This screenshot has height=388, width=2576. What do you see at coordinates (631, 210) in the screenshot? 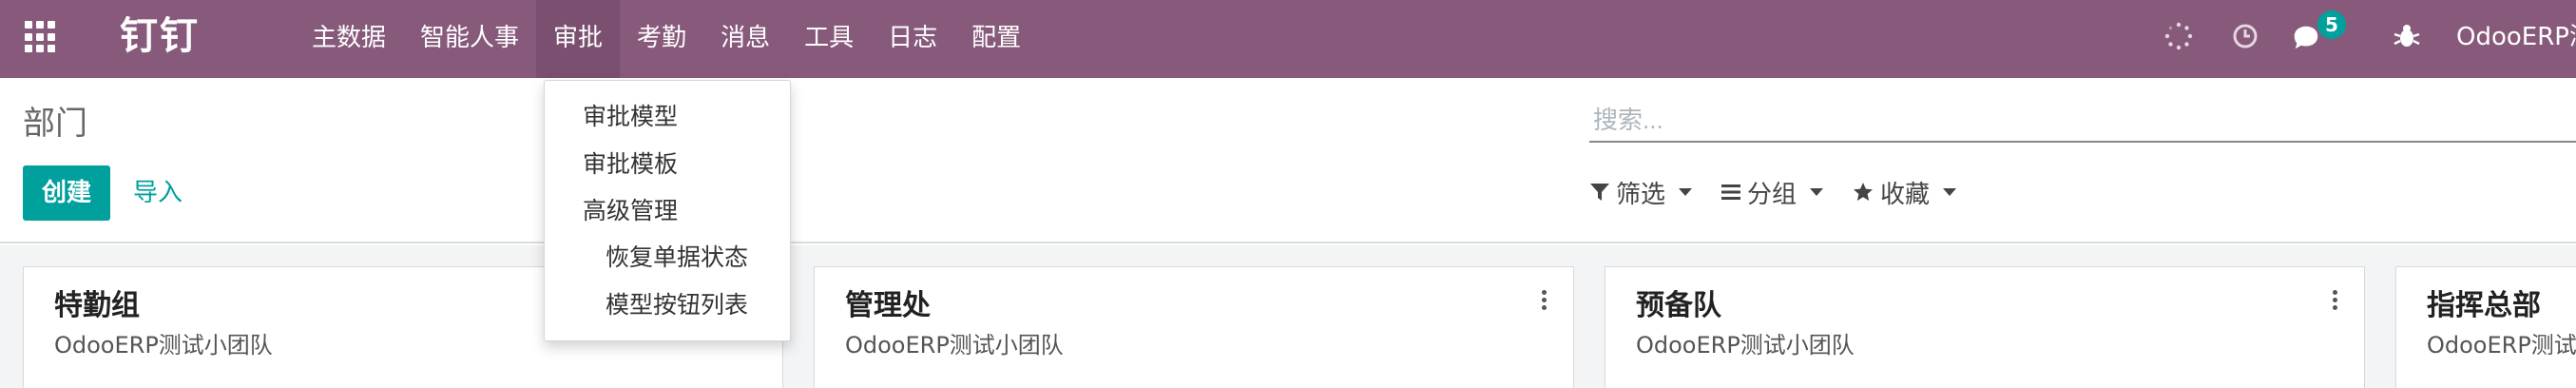
I see `dropdown-section-advanced: 高级管理` at bounding box center [631, 210].